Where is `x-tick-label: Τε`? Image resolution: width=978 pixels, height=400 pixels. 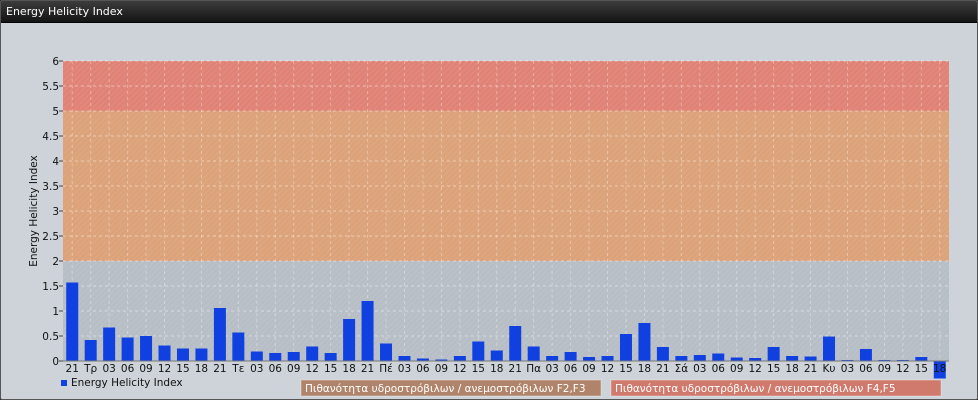 x-tick-label: Τε is located at coordinates (237, 369).